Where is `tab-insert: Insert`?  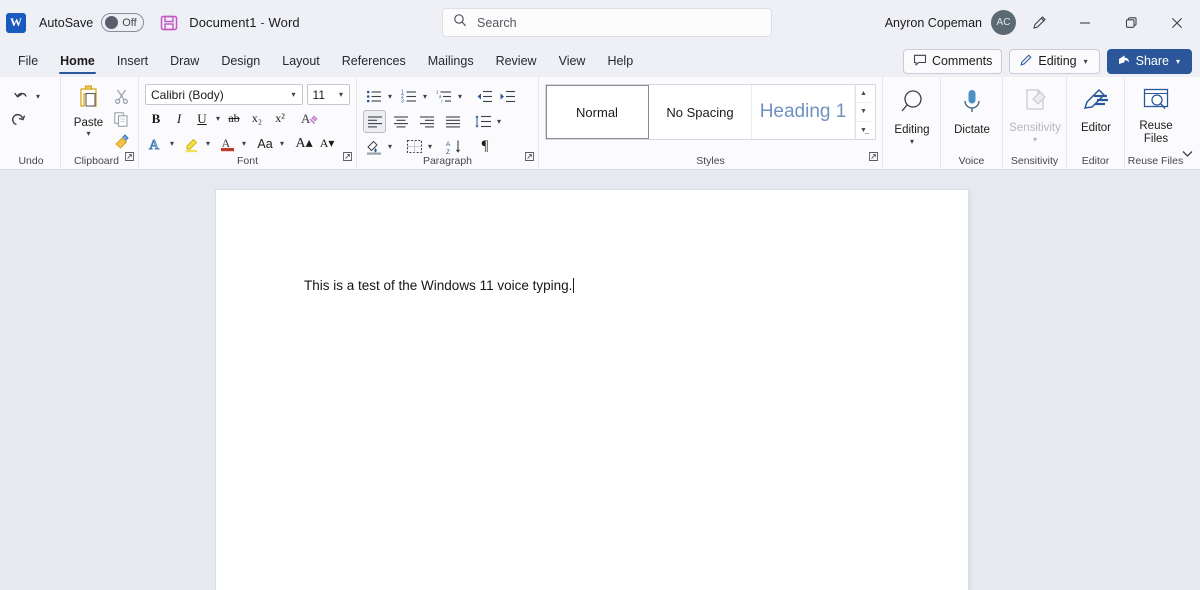
tab-insert: Insert is located at coordinates (132, 61).